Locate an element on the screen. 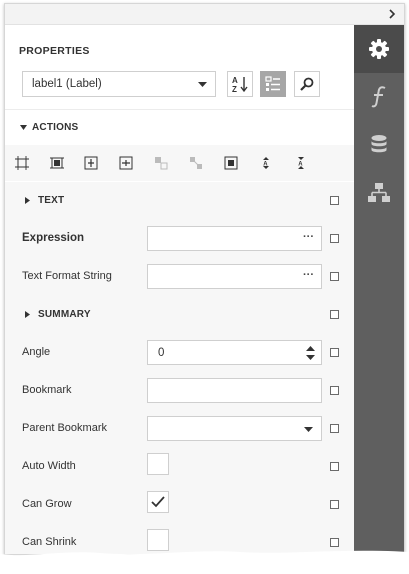 This screenshot has width=409, height=574. search-icon is located at coordinates (307, 84).